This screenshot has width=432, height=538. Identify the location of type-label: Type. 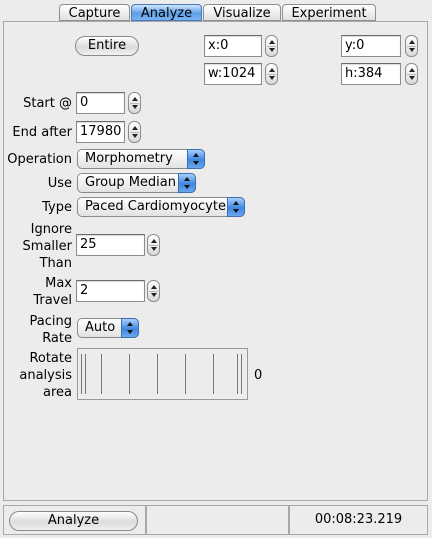
(57, 207).